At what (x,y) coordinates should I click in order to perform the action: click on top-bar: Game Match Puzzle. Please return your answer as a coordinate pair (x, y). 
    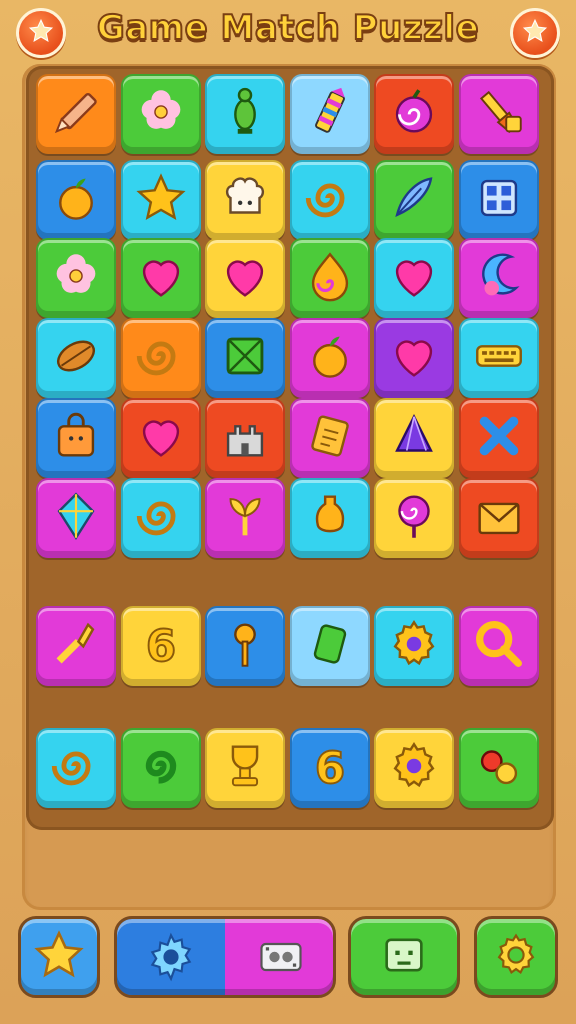
    Looking at the image, I should click on (288, 32).